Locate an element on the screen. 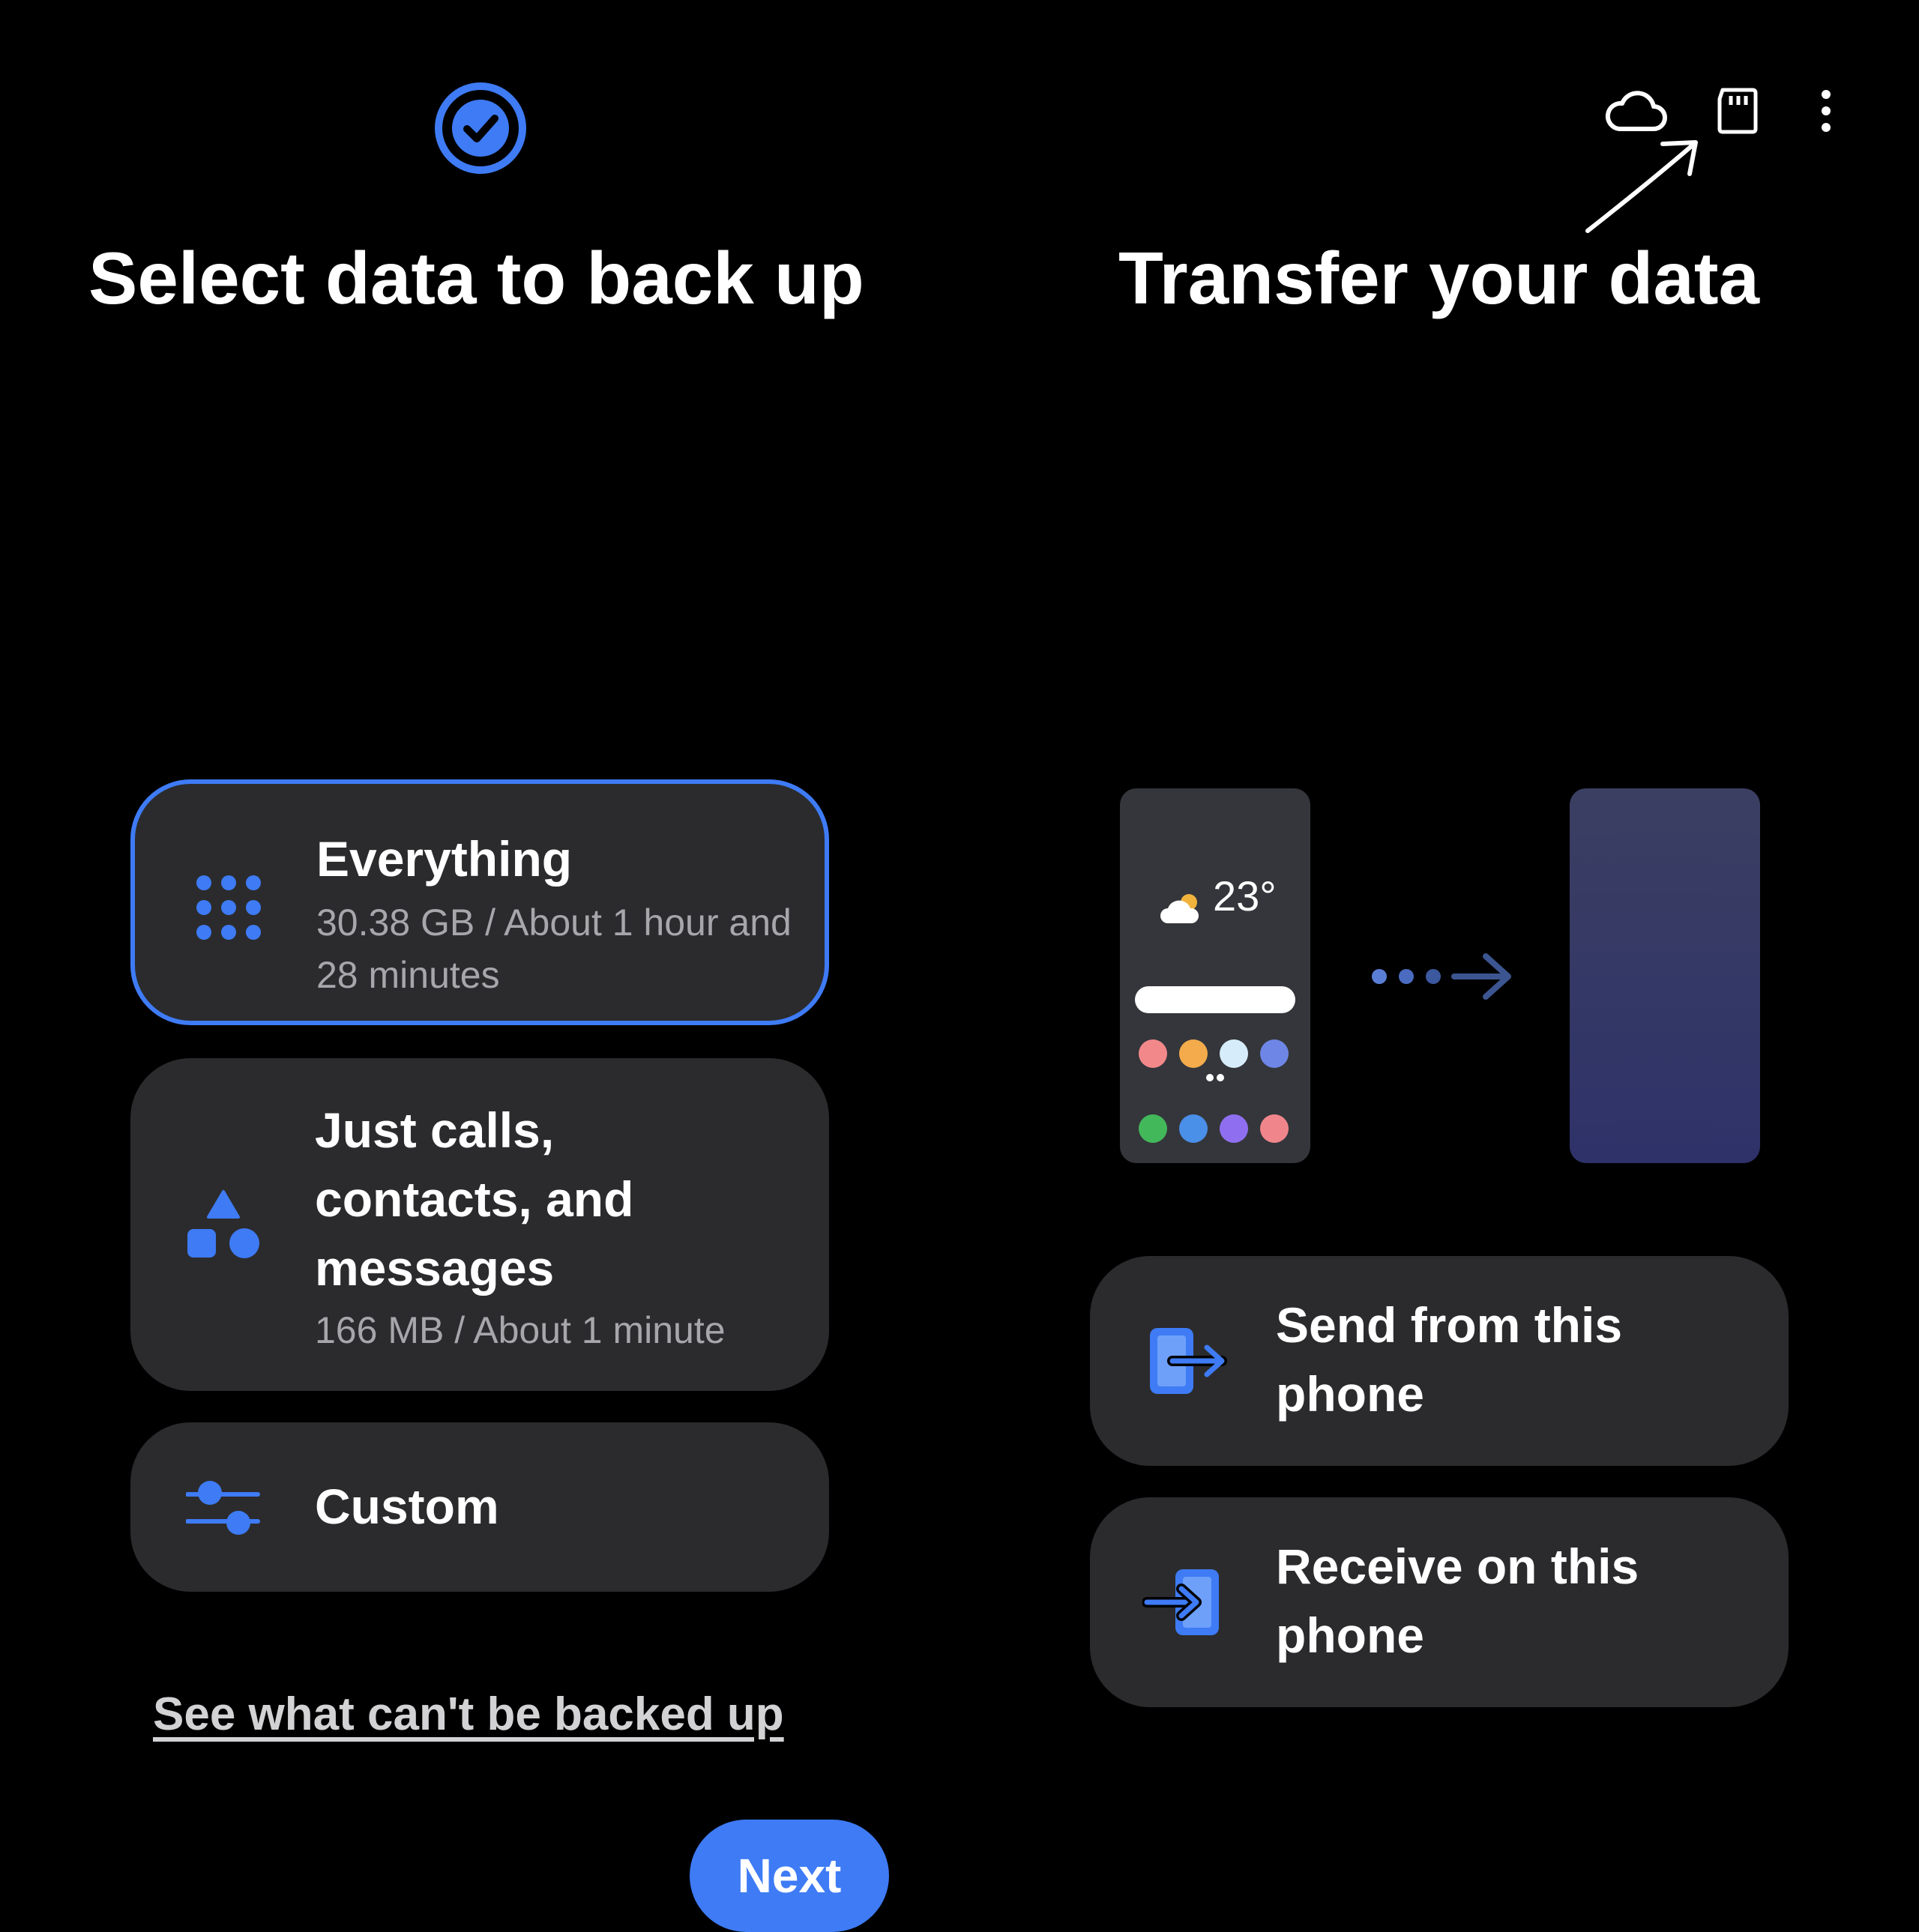 The width and height of the screenshot is (1919, 1932). weather-icon is located at coordinates (1180, 909).